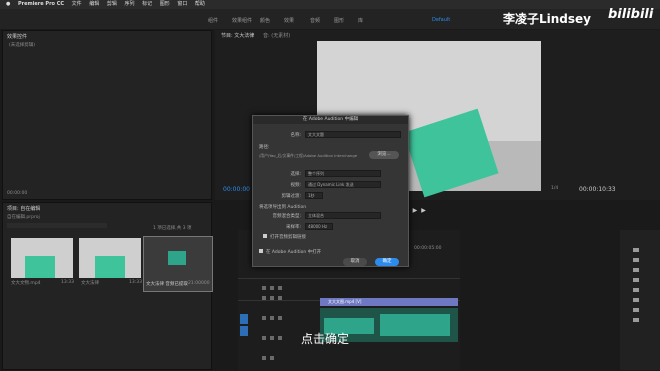 Image resolution: width=660 pixels, height=371 pixels. Describe the element at coordinates (77, 4) in the screenshot. I see `menu-file: 文件` at that location.